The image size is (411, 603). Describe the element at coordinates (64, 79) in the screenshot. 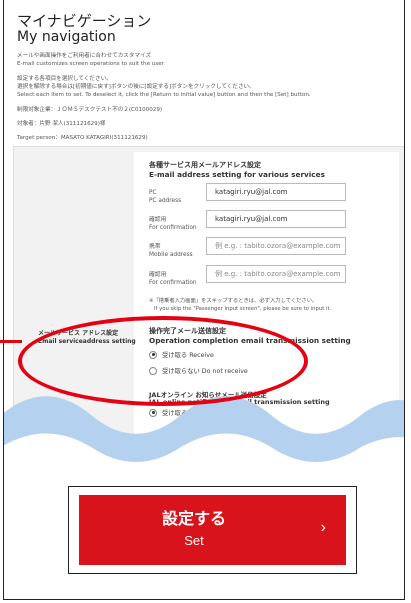

I see `instruction-jp-1: 設定する各項目を選択してください。` at that location.